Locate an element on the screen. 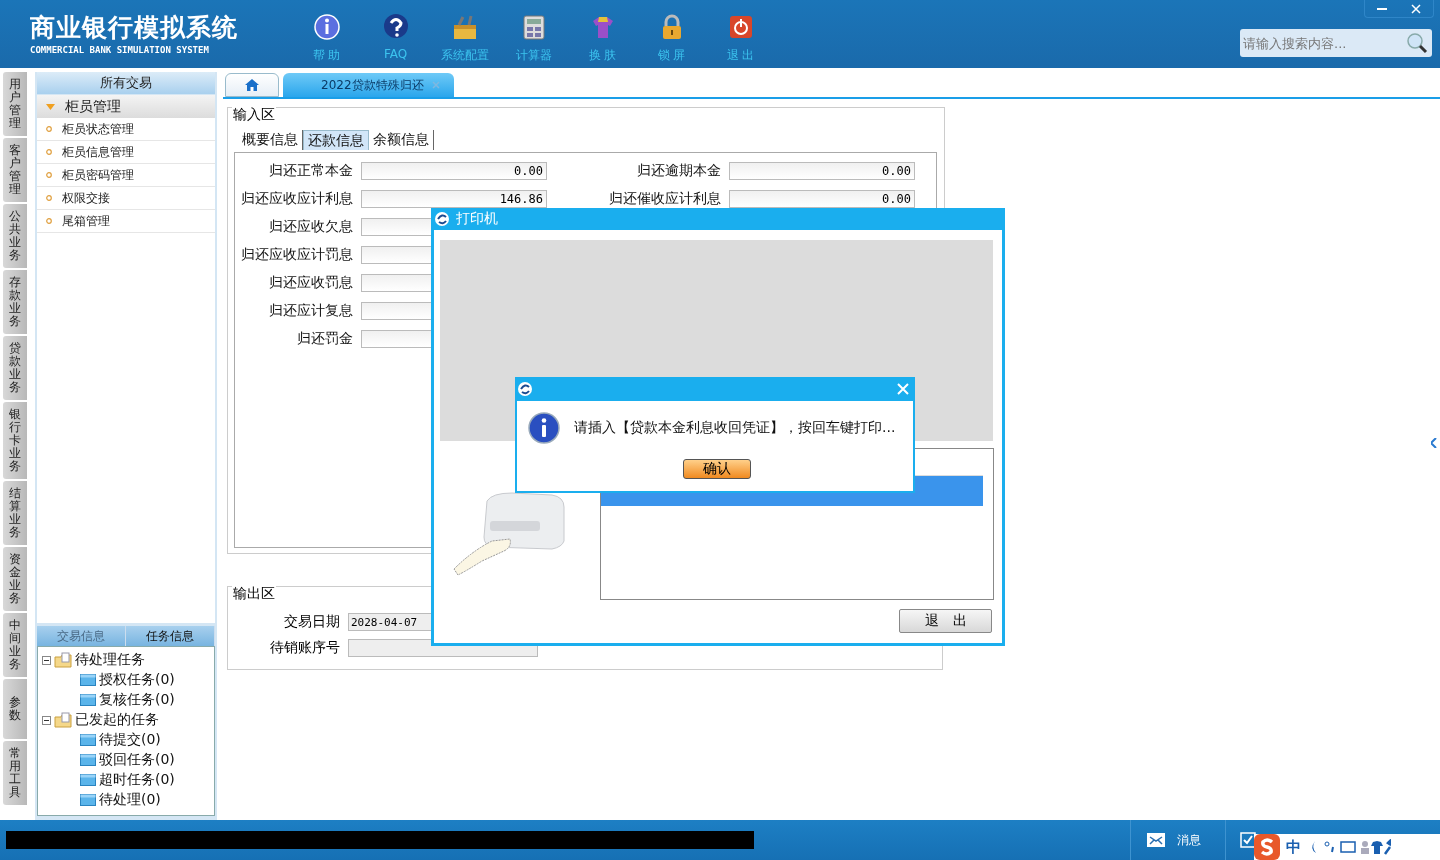 The image size is (1440, 860). field-label: 交易日期 is located at coordinates (311, 622).